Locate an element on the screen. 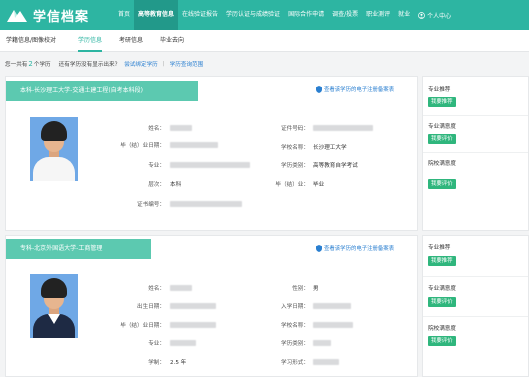  degree-record-header: 本科-长沙理工大学-交通土建工程(自考本科段) is located at coordinates (102, 91).